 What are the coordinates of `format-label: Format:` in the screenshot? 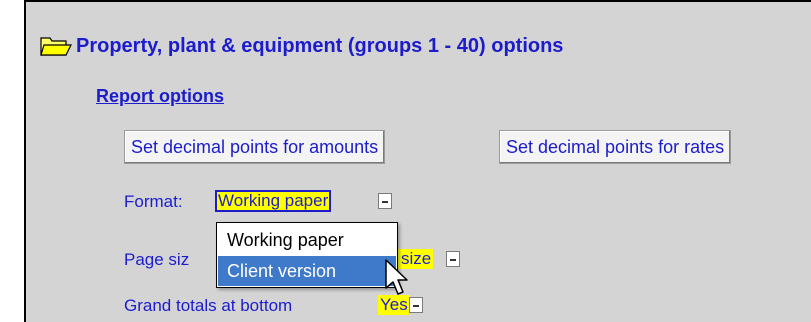 It's located at (153, 201).